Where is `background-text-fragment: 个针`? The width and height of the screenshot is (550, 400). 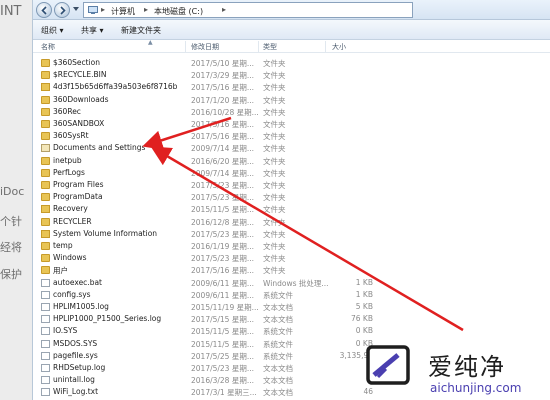 background-text-fragment: 个针 is located at coordinates (11, 221).